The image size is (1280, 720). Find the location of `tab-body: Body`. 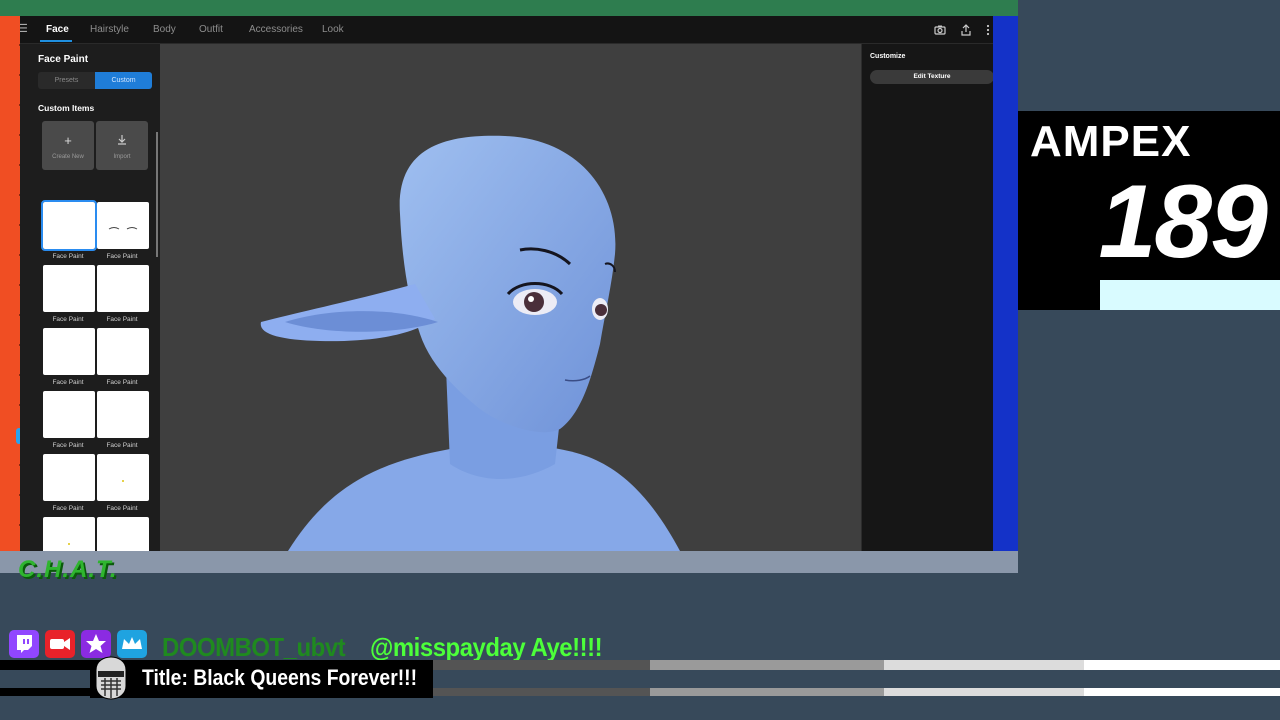

tab-body: Body is located at coordinates (164, 29).